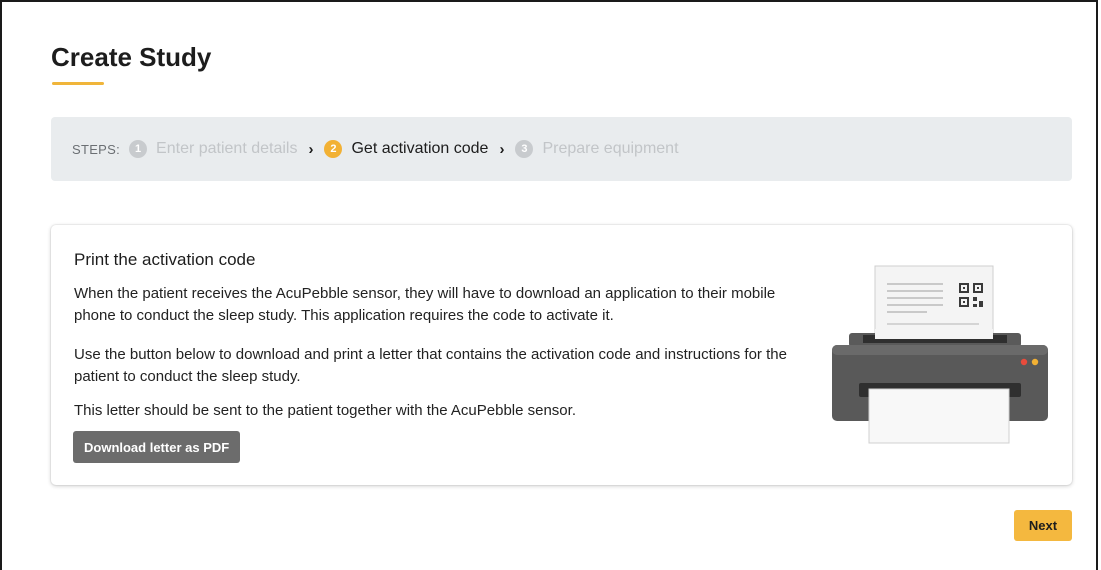  What do you see at coordinates (157, 447) in the screenshot?
I see `download-letter-button: Download letter as PDF` at bounding box center [157, 447].